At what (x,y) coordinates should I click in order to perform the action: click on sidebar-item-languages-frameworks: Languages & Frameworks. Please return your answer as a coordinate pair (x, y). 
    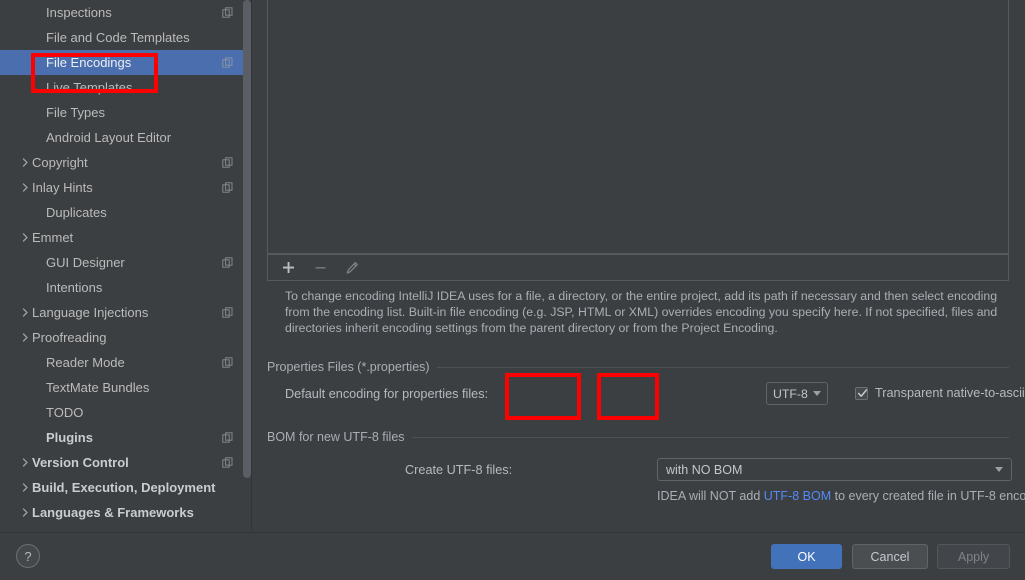
    Looking at the image, I should click on (125, 512).